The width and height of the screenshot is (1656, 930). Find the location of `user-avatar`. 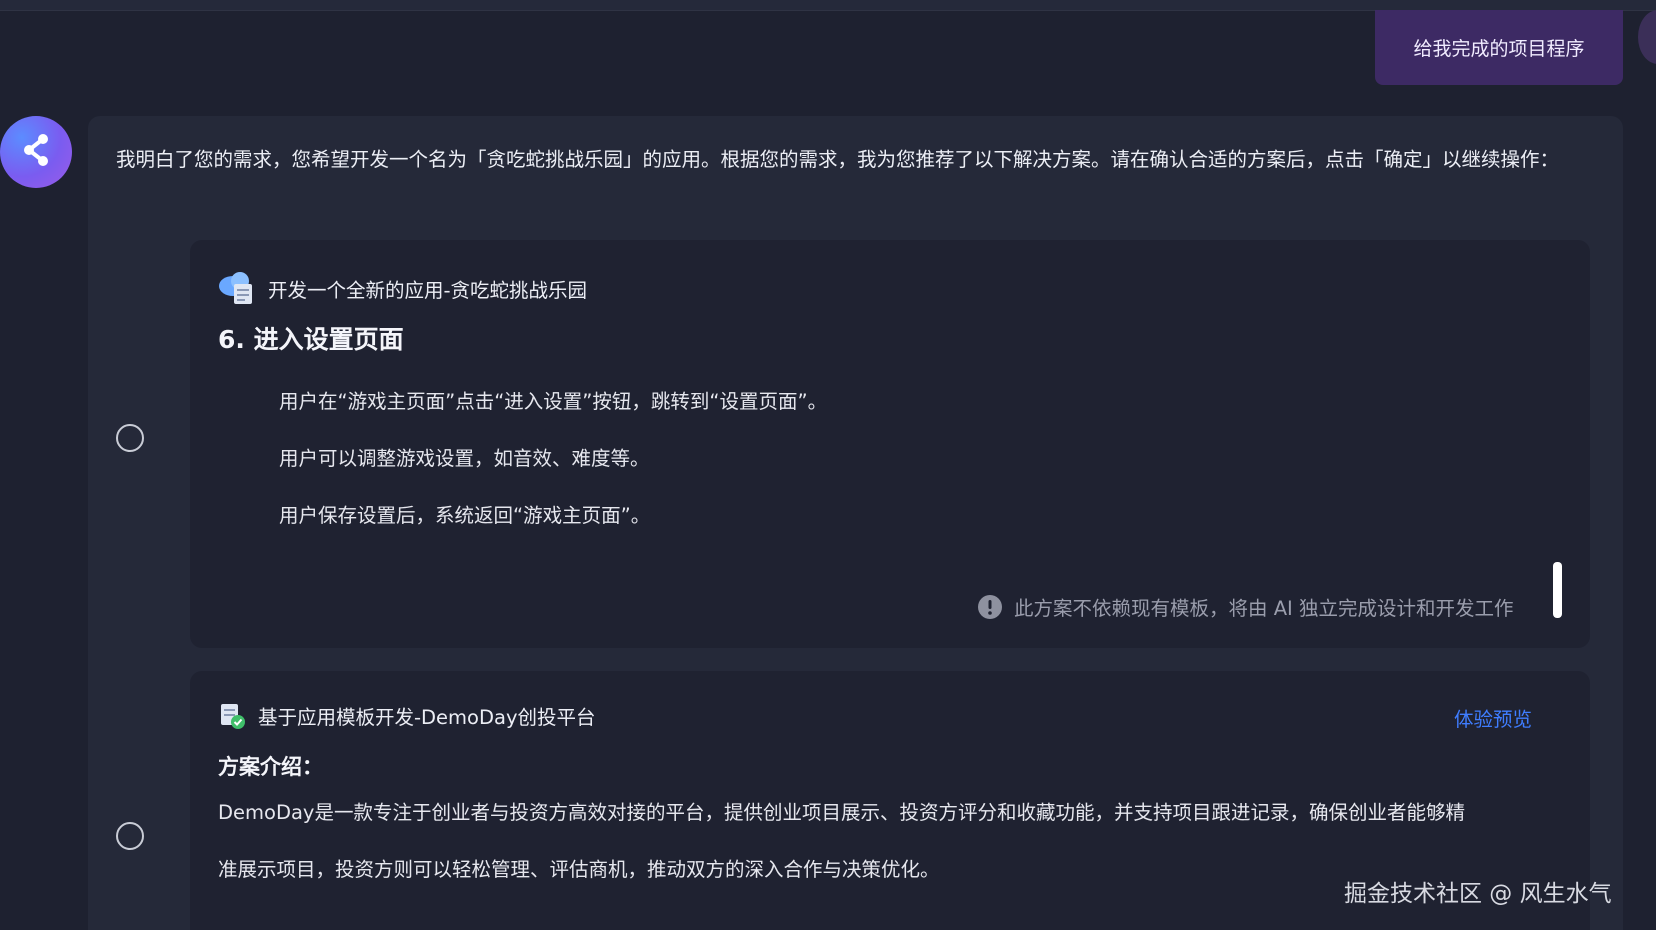

user-avatar is located at coordinates (1647, 37).